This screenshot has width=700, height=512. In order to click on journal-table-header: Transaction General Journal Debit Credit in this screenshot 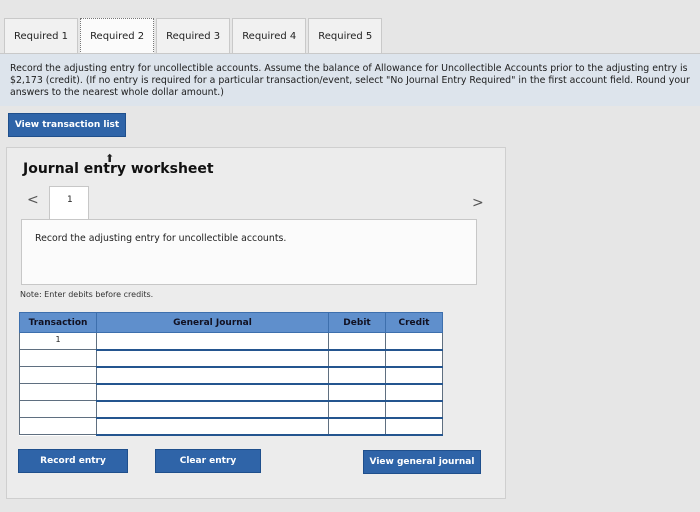, I will do `click(231, 322)`.